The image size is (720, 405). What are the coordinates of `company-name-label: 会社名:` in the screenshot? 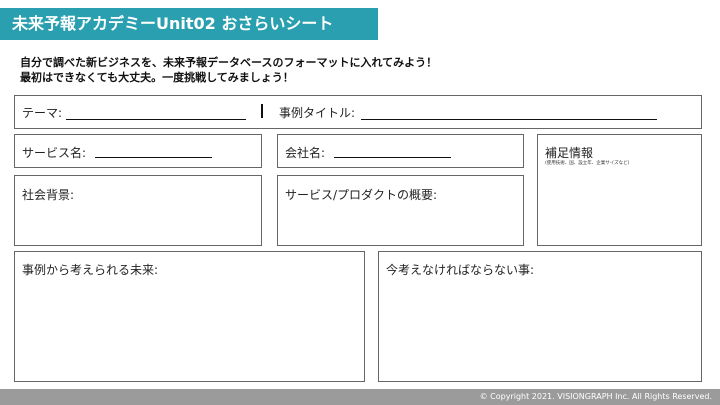 It's located at (305, 153).